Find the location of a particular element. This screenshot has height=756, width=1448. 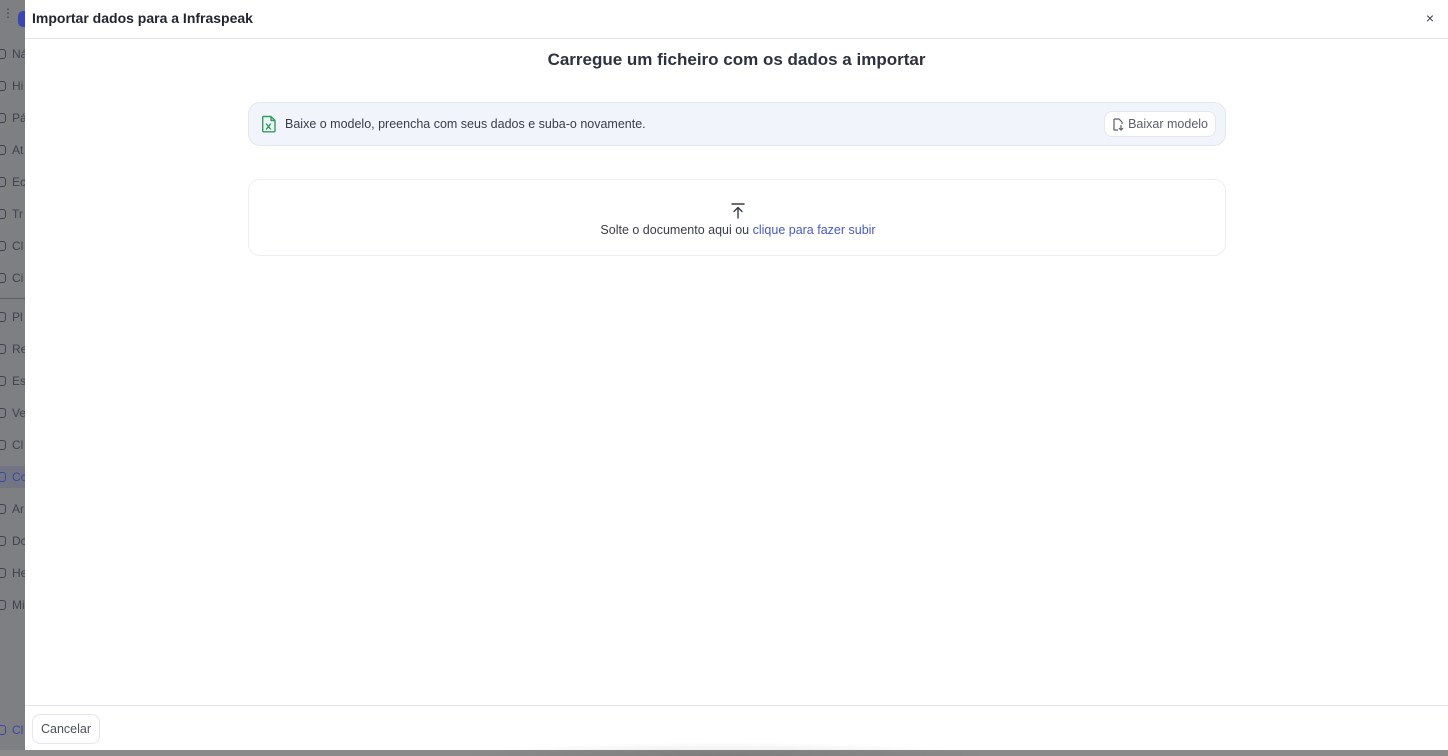

sidebar-item: Ná is located at coordinates (12, 54).